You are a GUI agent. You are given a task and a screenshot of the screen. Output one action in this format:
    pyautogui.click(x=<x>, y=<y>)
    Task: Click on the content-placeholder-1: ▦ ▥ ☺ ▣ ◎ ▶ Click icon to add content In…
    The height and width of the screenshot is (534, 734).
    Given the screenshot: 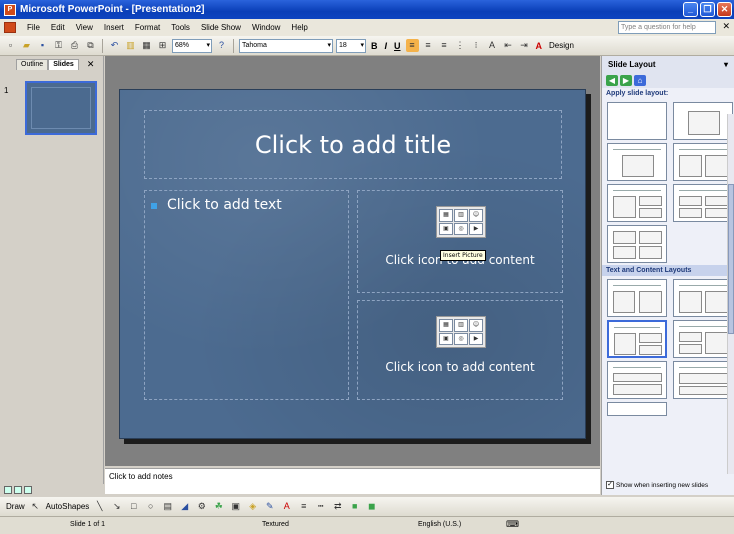 What is the action you would take?
    pyautogui.click(x=460, y=241)
    